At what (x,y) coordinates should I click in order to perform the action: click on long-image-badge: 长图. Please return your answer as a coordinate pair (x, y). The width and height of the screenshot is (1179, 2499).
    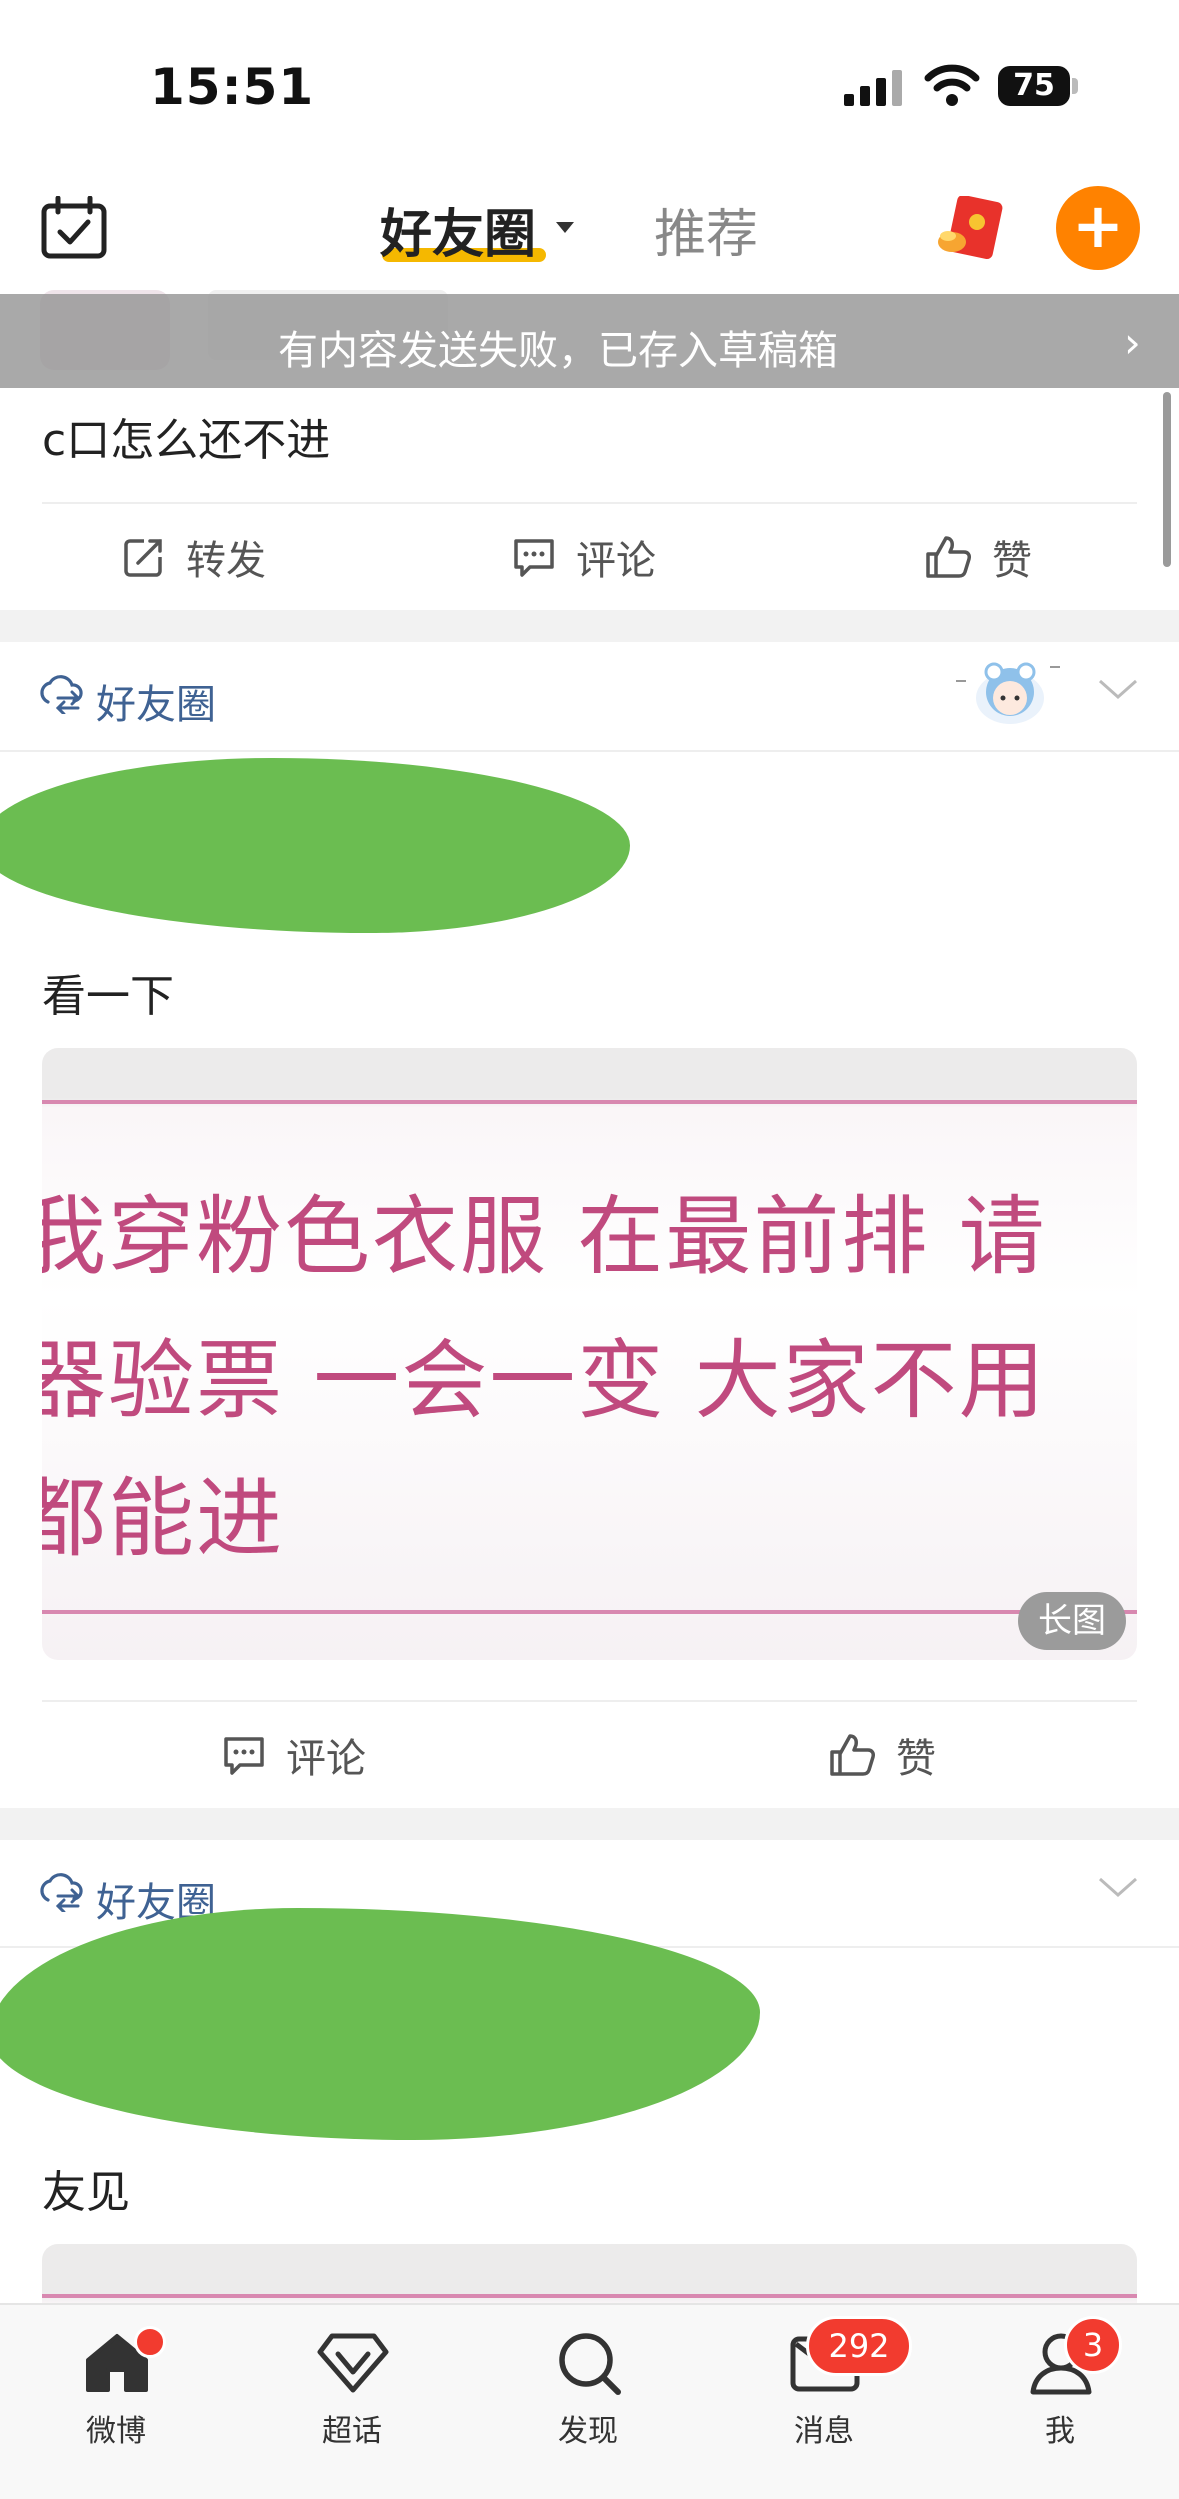
    Looking at the image, I should click on (1072, 1621).